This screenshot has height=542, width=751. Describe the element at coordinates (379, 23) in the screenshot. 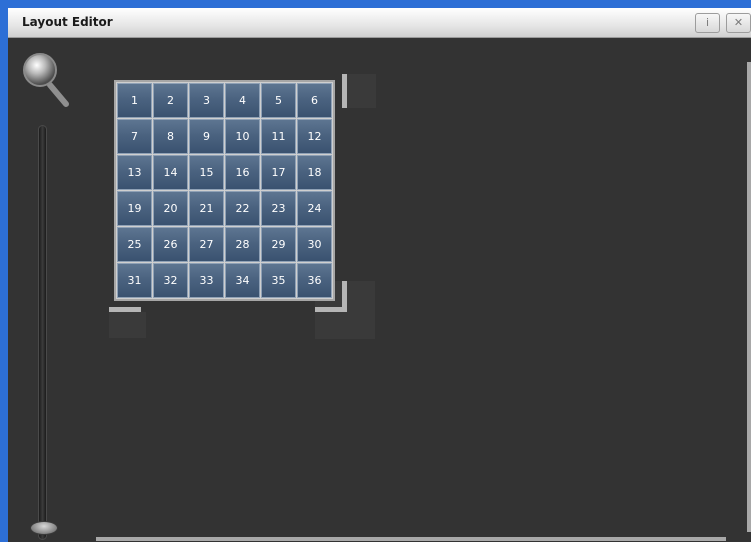

I see `title-bar: Layout Editor i ✕` at that location.